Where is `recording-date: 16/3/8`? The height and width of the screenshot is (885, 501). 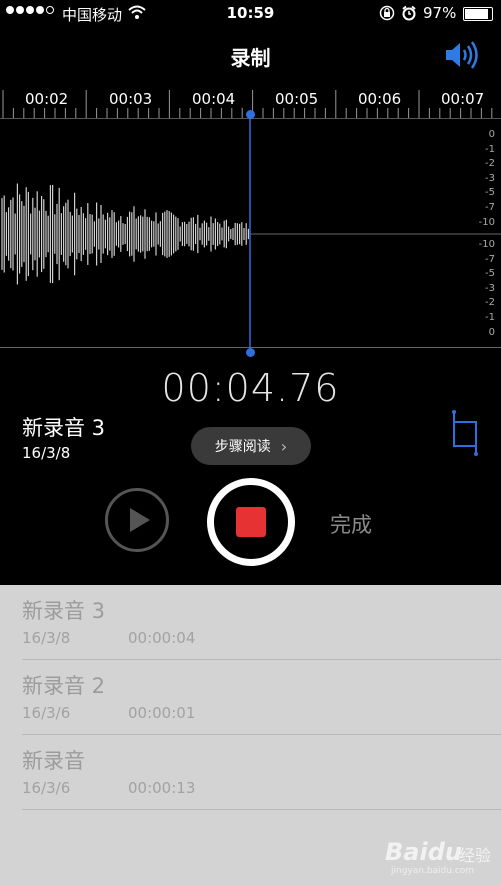 recording-date: 16/3/8 is located at coordinates (46, 453).